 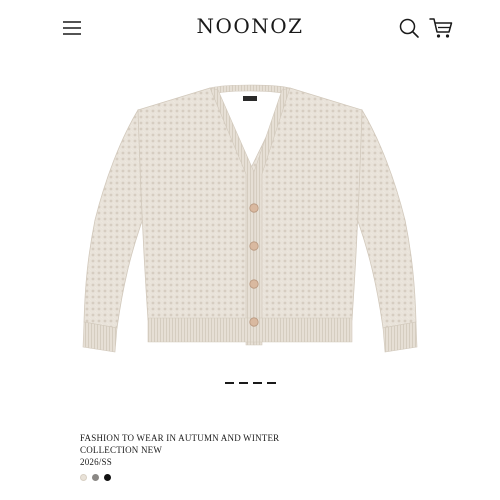 I want to click on swatch-cream, so click(x=83, y=477).